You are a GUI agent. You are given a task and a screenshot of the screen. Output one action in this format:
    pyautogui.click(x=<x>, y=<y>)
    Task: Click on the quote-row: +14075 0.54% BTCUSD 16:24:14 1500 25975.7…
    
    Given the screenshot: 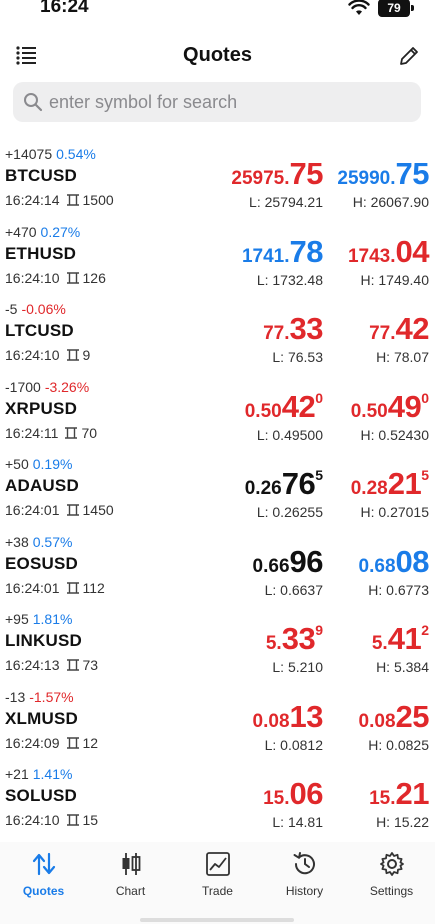 What is the action you would take?
    pyautogui.click(x=217, y=179)
    